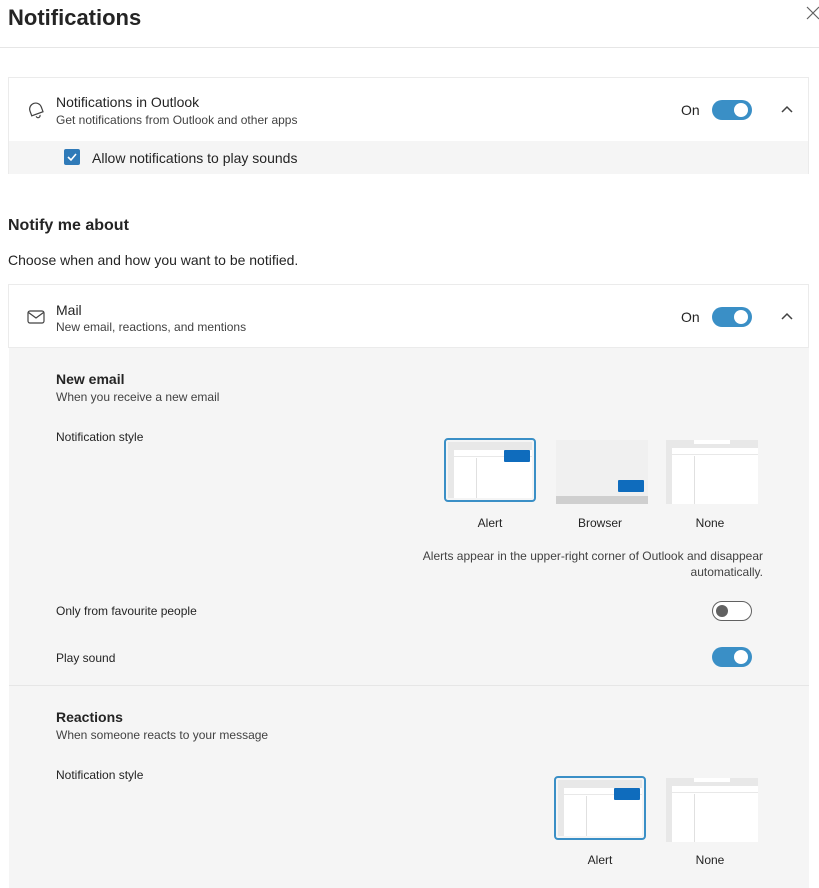 This screenshot has width=819, height=888. What do you see at coordinates (409, 685) in the screenshot?
I see `section-divider` at bounding box center [409, 685].